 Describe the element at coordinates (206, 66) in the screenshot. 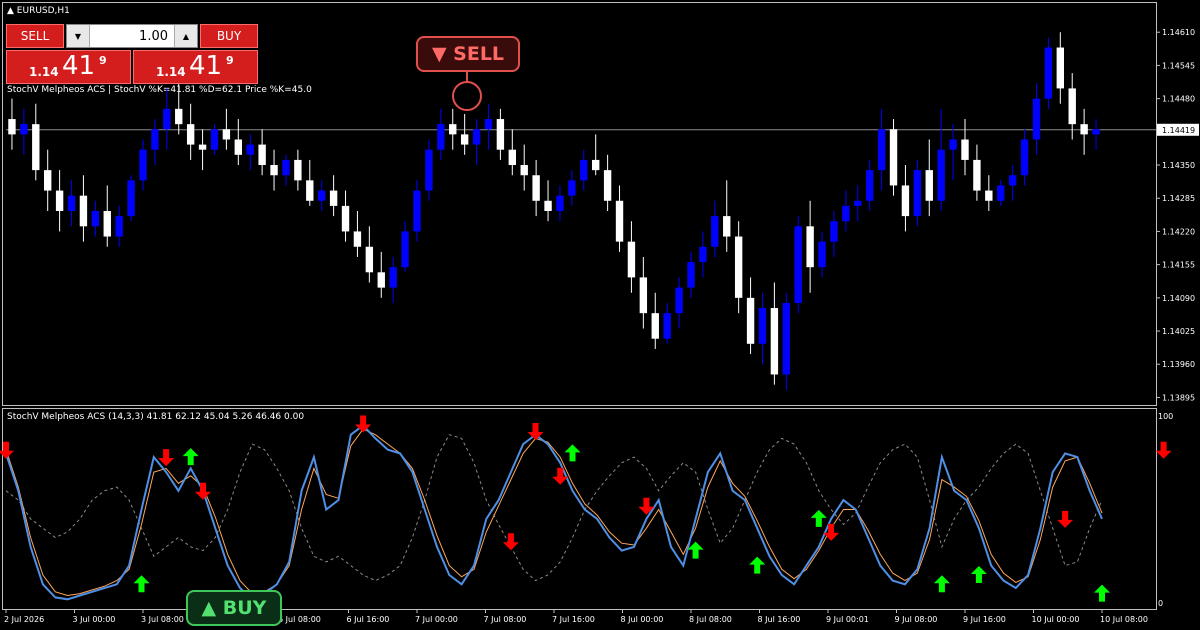

I see `buy-price-pips: 41` at that location.